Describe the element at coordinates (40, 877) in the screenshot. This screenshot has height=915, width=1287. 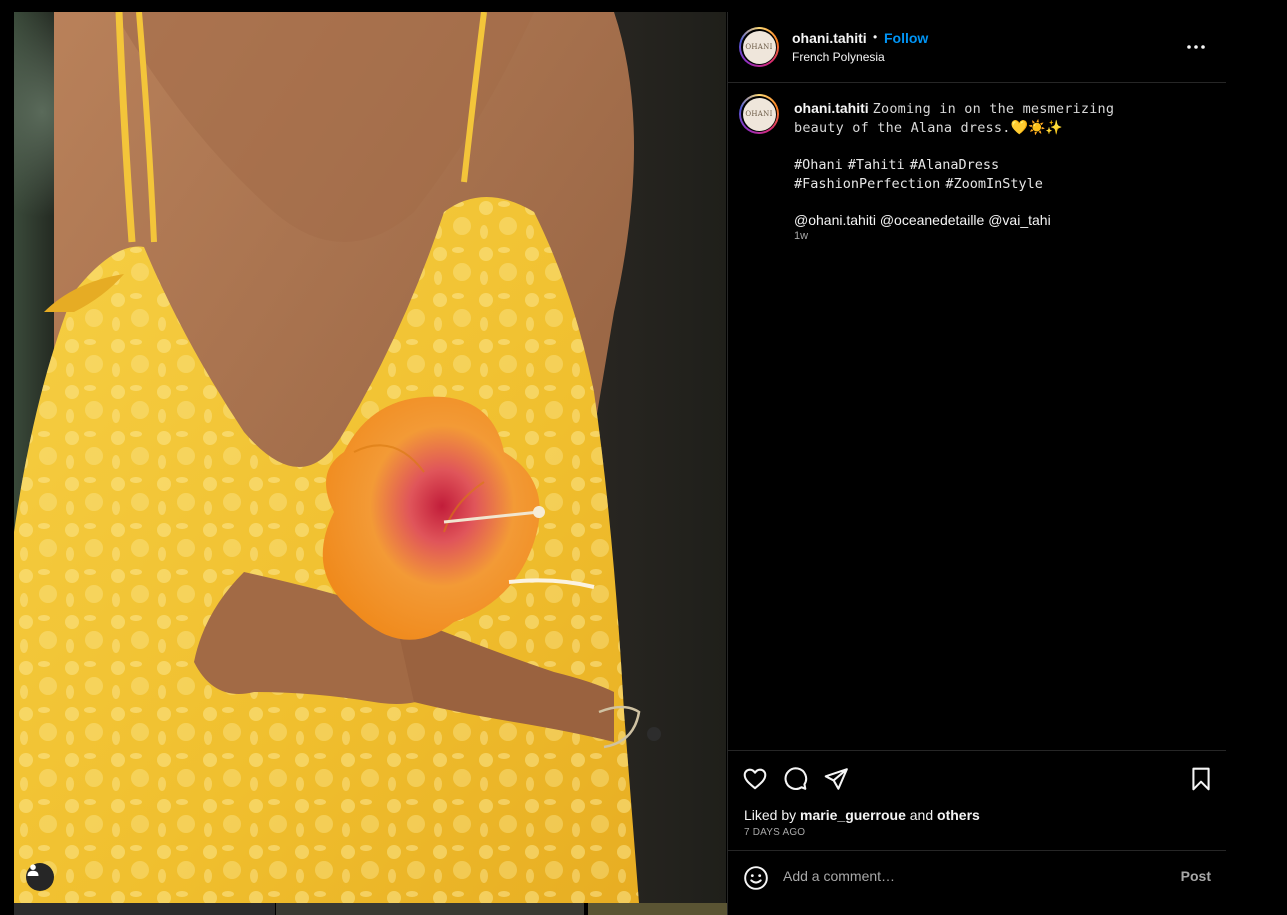
I see `user-tag-button` at that location.